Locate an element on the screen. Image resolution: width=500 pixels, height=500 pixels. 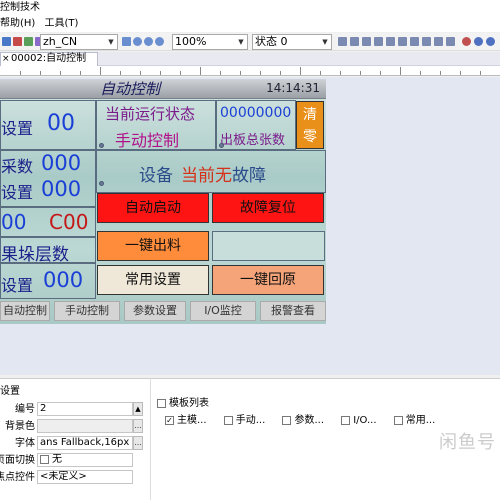
one-key-feed-label: 一键出料 is located at coordinates (153, 246).